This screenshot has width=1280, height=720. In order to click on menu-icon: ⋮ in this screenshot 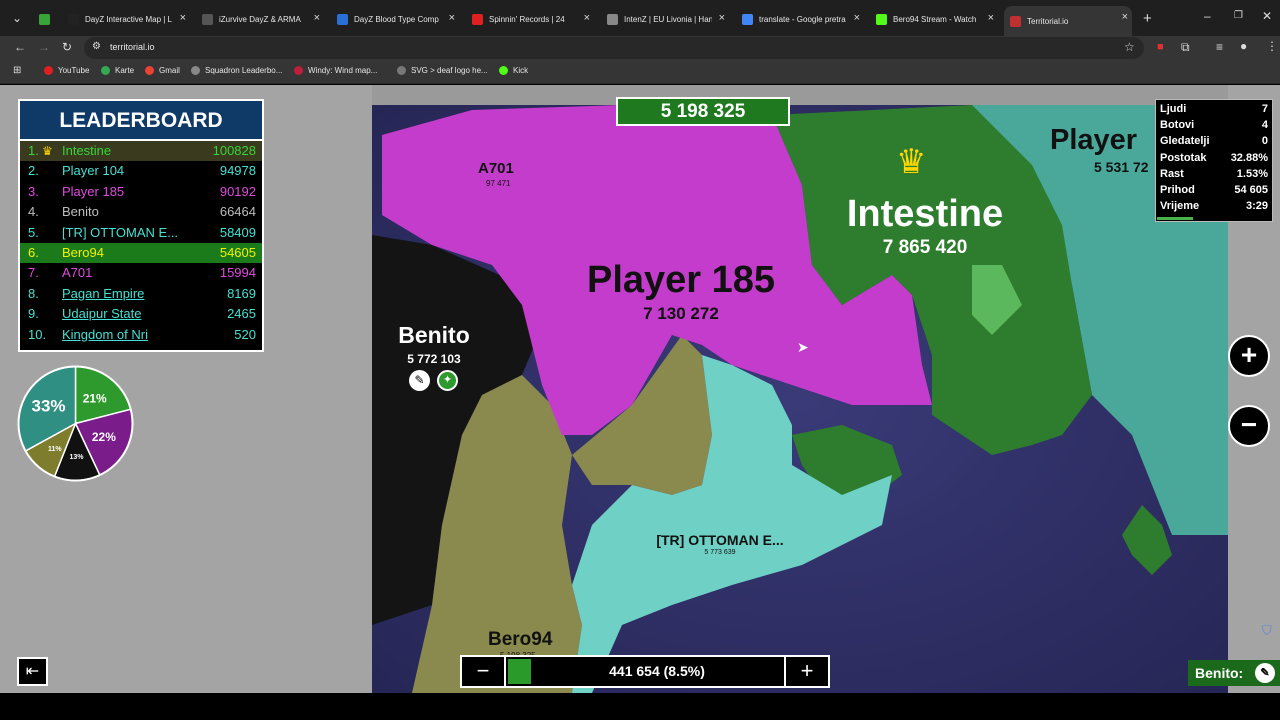, I will do `click(1272, 46)`.